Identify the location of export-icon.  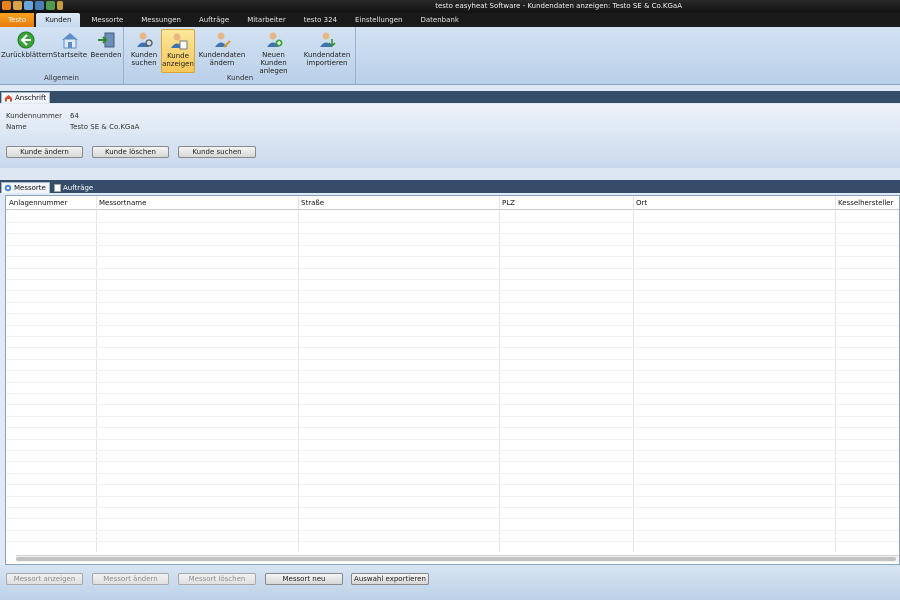
(50, 5).